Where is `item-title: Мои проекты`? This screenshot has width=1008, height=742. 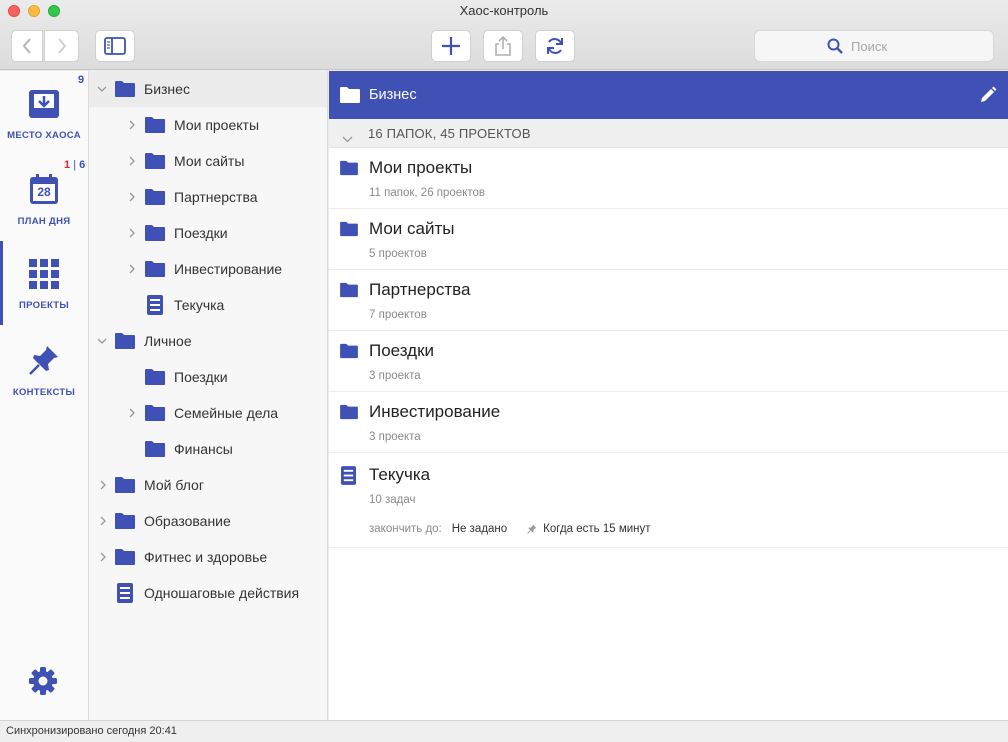
item-title: Мои проекты is located at coordinates (421, 167).